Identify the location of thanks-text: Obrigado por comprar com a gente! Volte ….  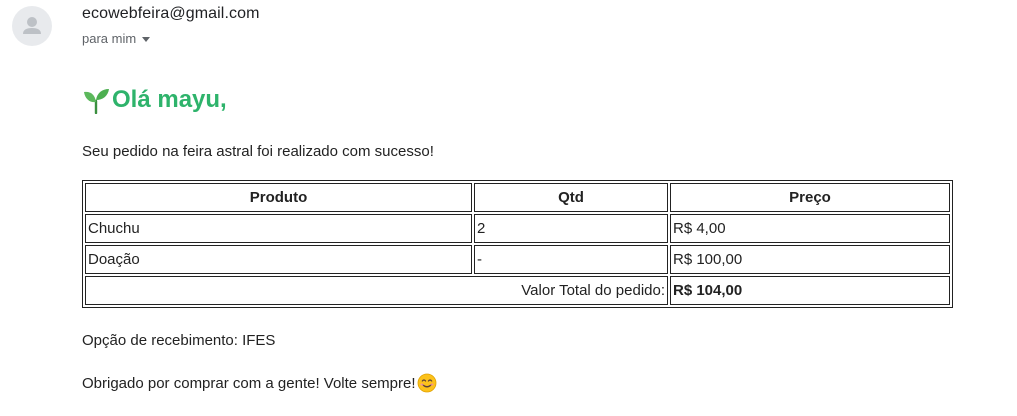
(249, 383).